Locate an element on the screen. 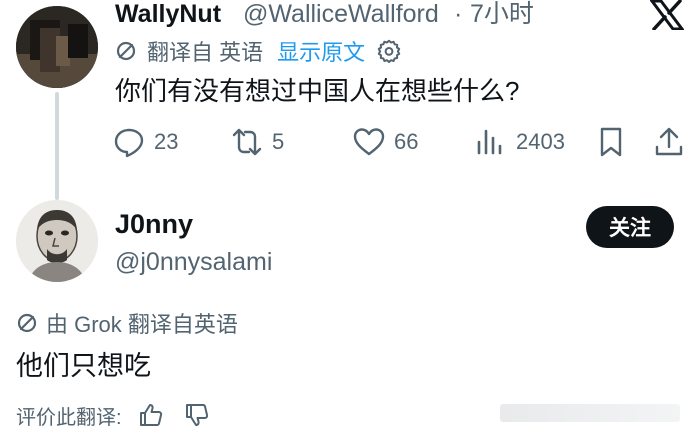  rate-translation: 评价此翻译: is located at coordinates (113, 415).